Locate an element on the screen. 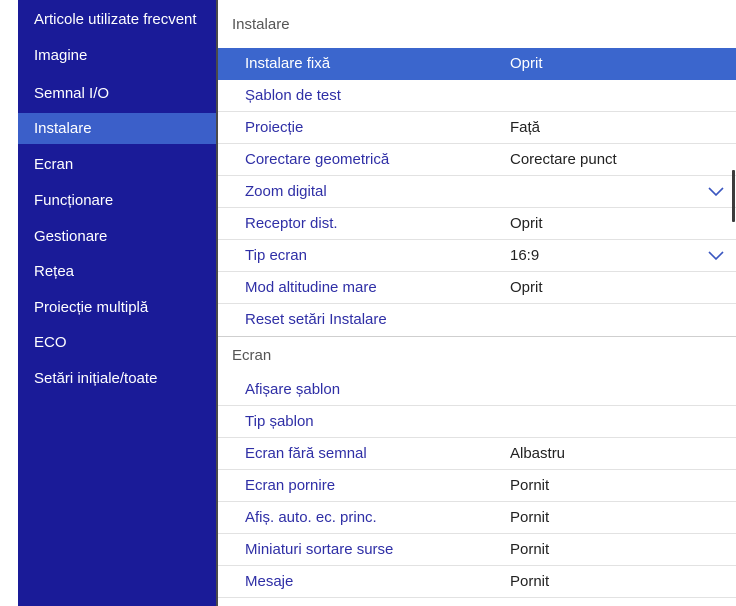 The image size is (736, 606). setting-row-pattern-type: Tip șablon is located at coordinates (477, 422).